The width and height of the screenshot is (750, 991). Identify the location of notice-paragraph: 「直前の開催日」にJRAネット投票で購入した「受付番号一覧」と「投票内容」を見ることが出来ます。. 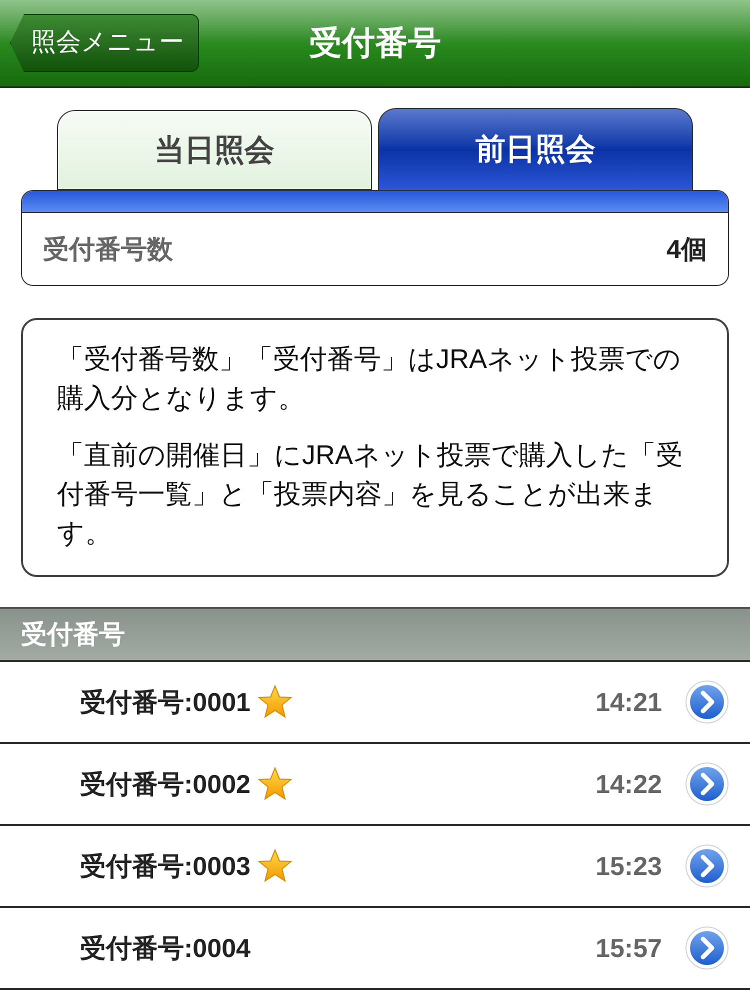
(370, 494).